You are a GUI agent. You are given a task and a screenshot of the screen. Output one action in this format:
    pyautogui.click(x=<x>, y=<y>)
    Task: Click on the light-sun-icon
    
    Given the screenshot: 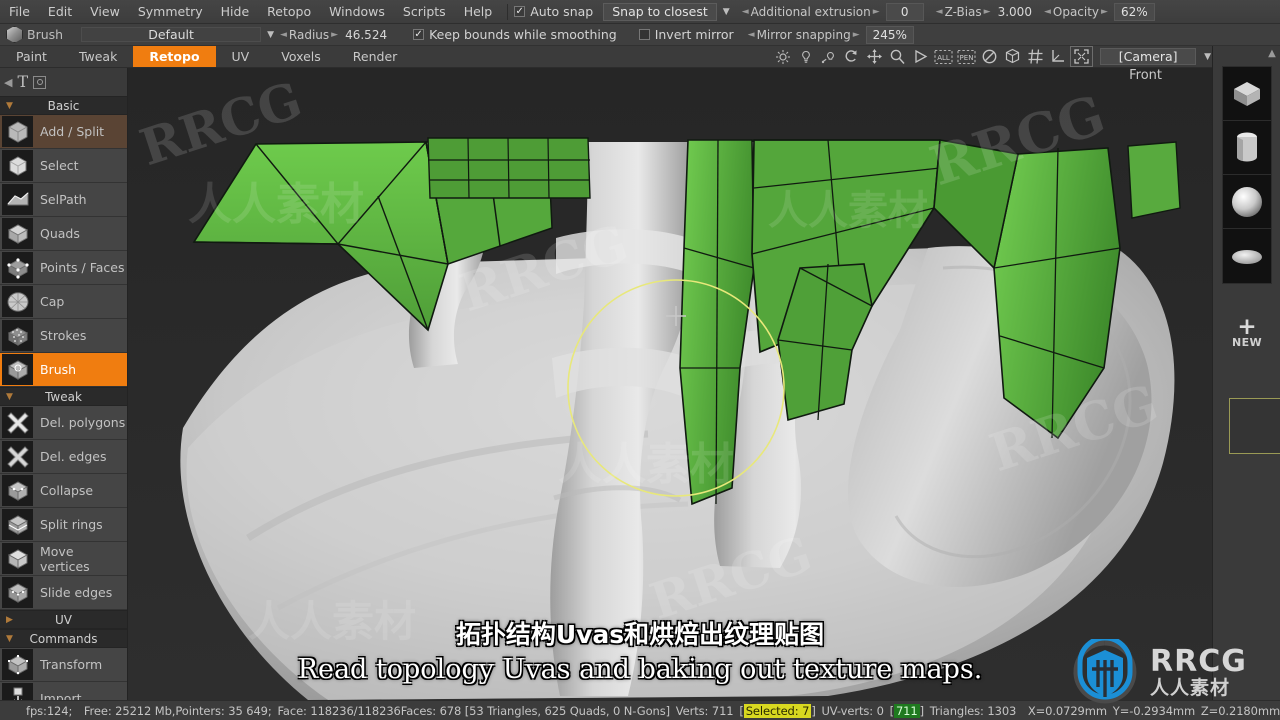 What is the action you would take?
    pyautogui.click(x=782, y=56)
    